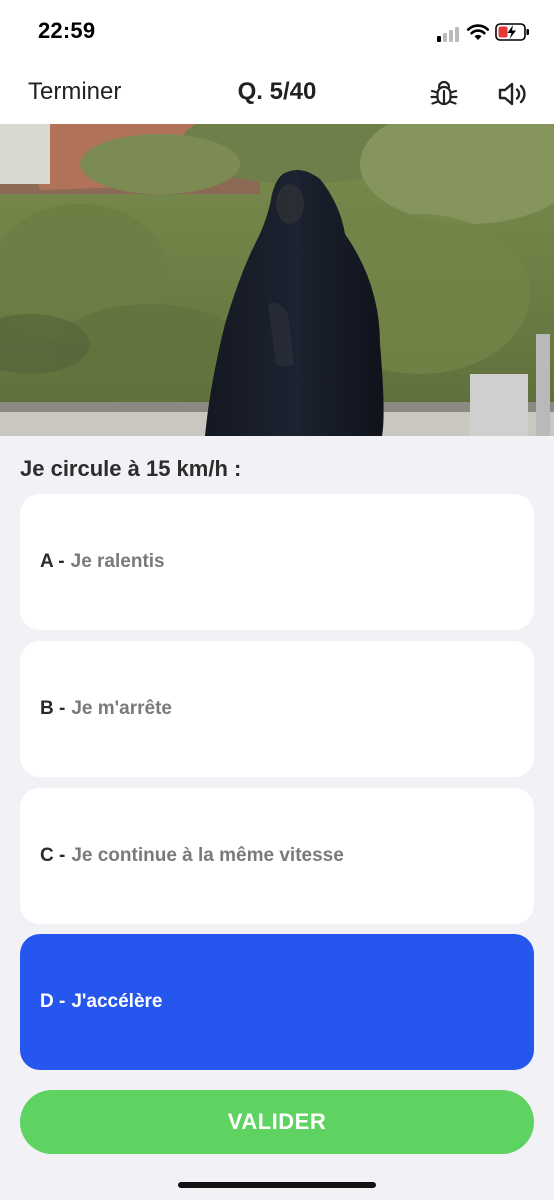 The image size is (554, 1200). What do you see at coordinates (52, 561) in the screenshot?
I see `answer-letter: A -` at bounding box center [52, 561].